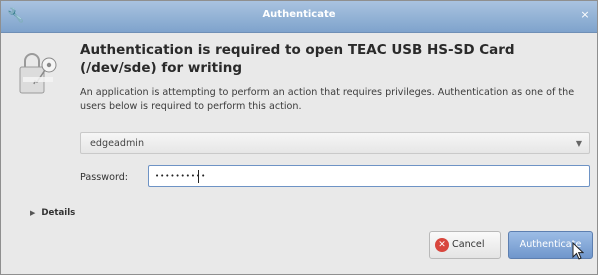 The height and width of the screenshot is (275, 598). Describe the element at coordinates (38, 73) in the screenshot. I see `keys-lock-icon` at that location.